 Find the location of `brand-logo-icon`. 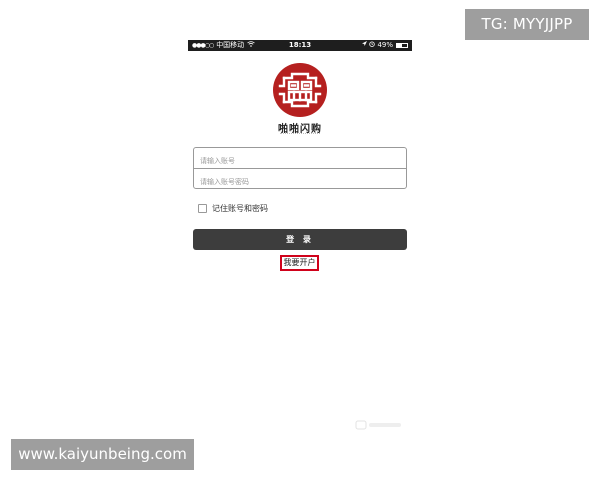

brand-logo-icon is located at coordinates (300, 90).